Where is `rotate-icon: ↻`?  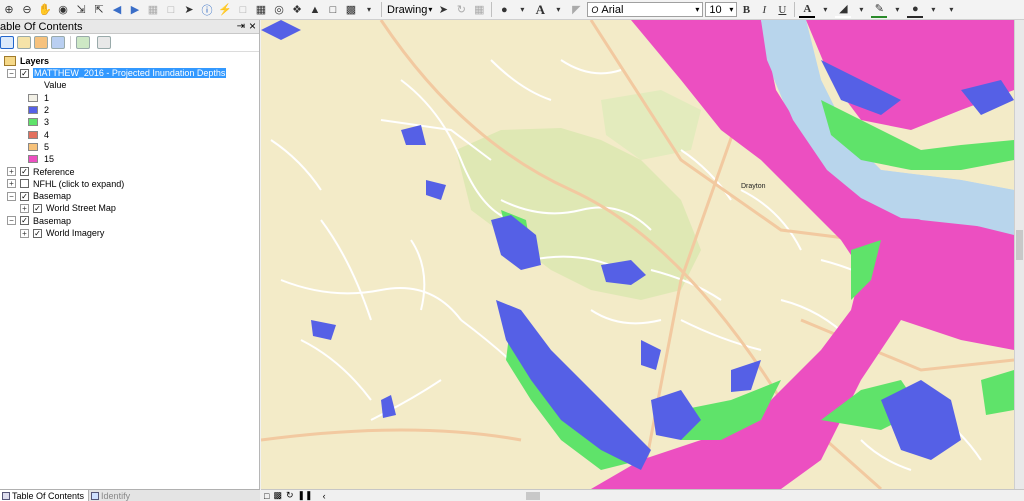 rotate-icon: ↻ is located at coordinates (461, 10).